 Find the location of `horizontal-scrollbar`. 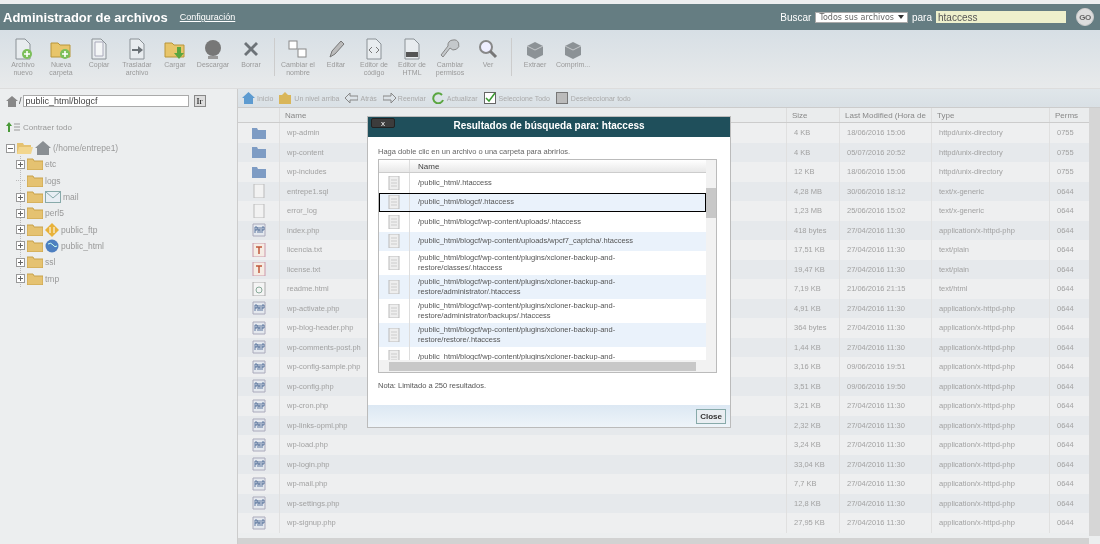

horizontal-scrollbar is located at coordinates (547, 366).